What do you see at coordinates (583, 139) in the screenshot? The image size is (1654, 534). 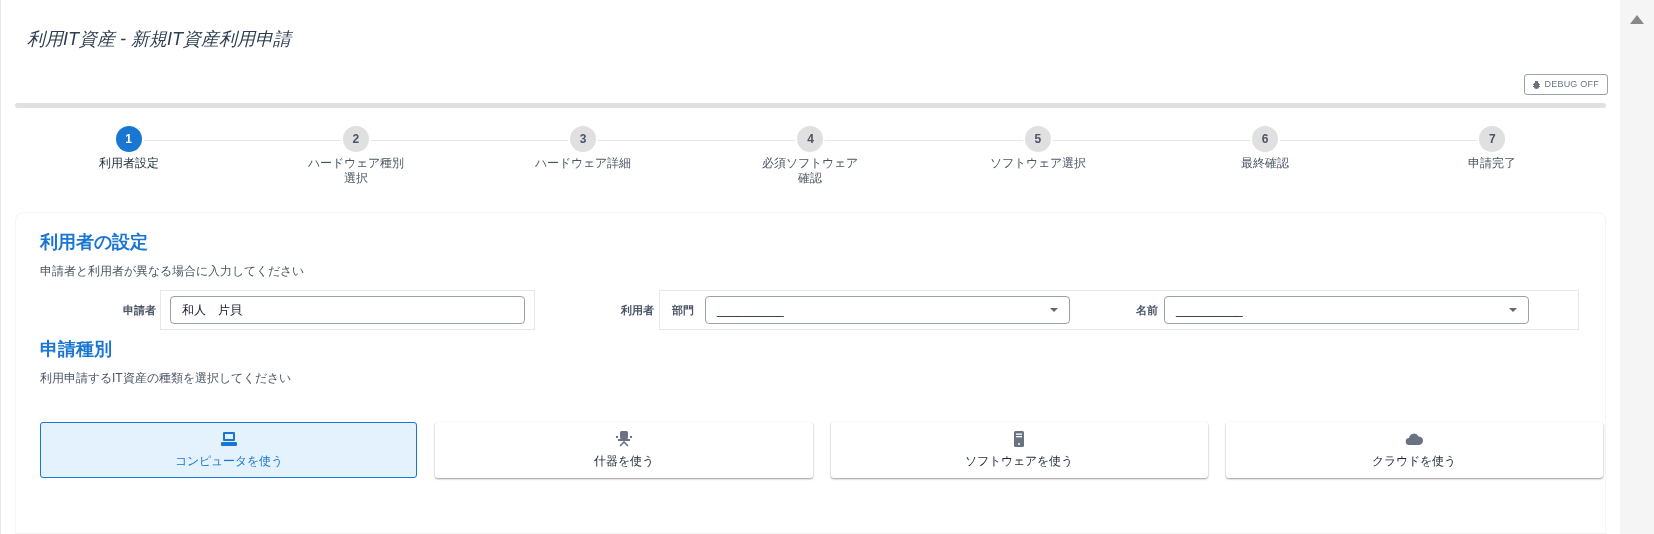 I see `step-number: 3` at bounding box center [583, 139].